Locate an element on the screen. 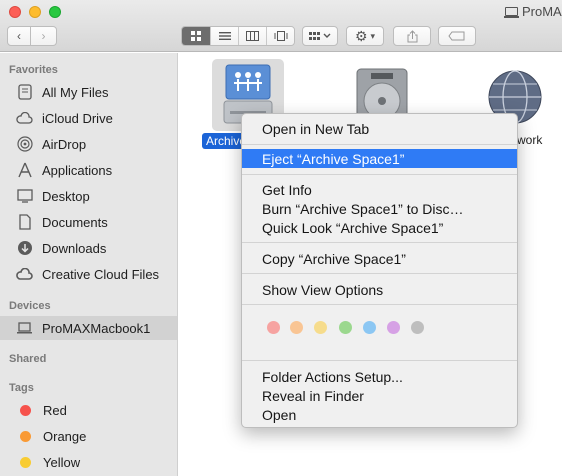  applications-icon is located at coordinates (24, 170).